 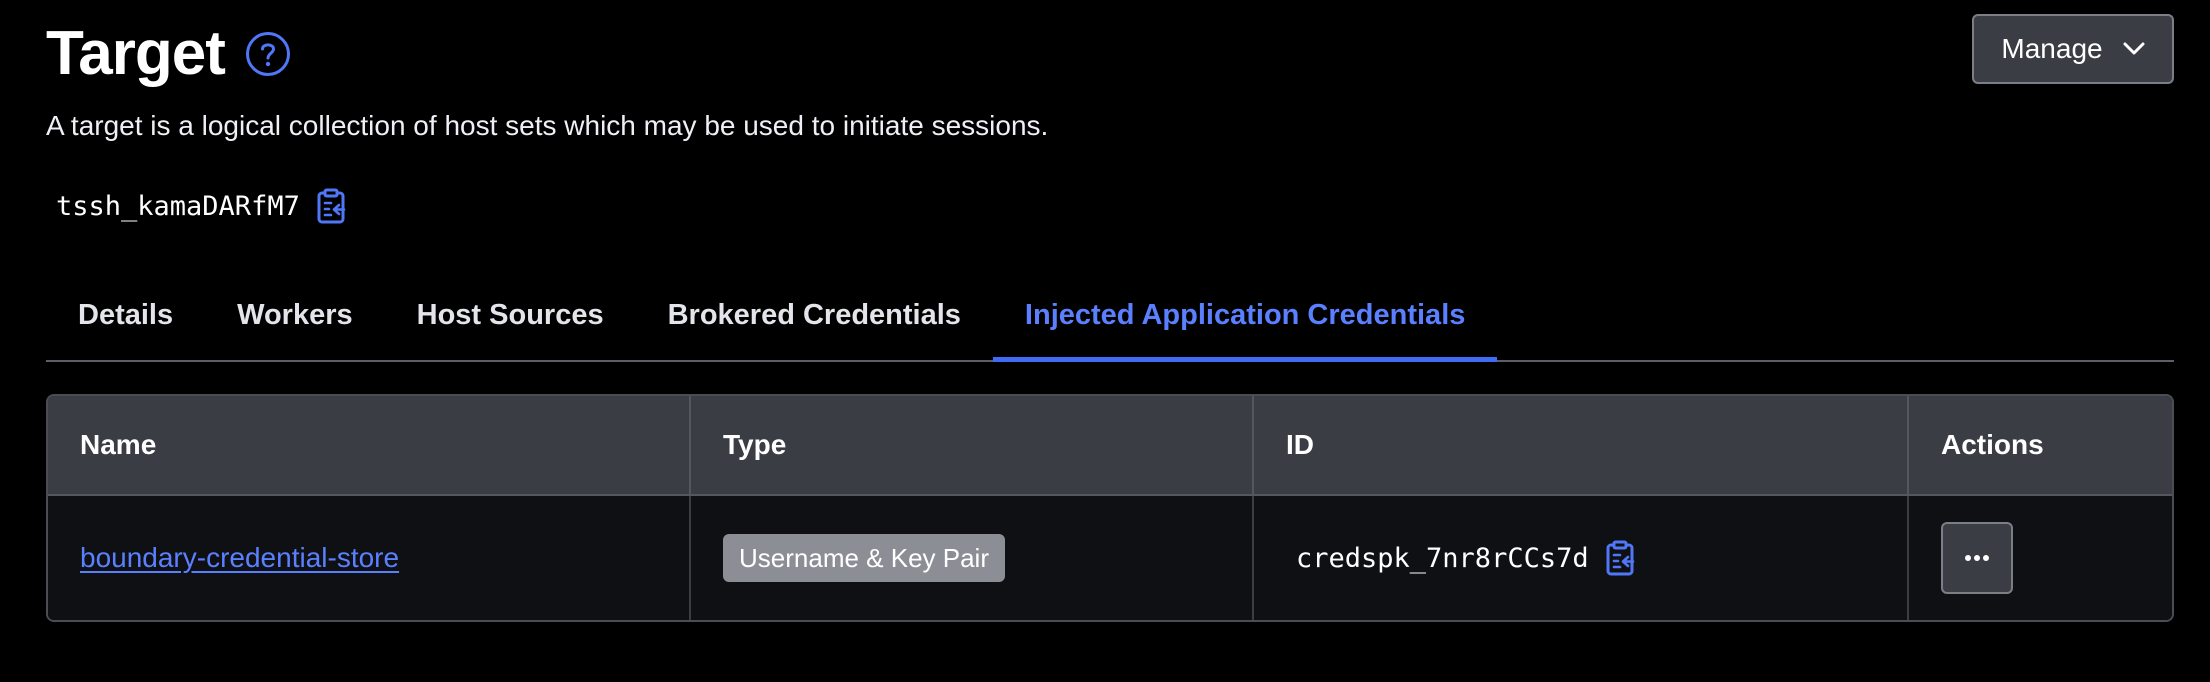 I want to click on more-horizontal-icon, so click(x=1977, y=558).